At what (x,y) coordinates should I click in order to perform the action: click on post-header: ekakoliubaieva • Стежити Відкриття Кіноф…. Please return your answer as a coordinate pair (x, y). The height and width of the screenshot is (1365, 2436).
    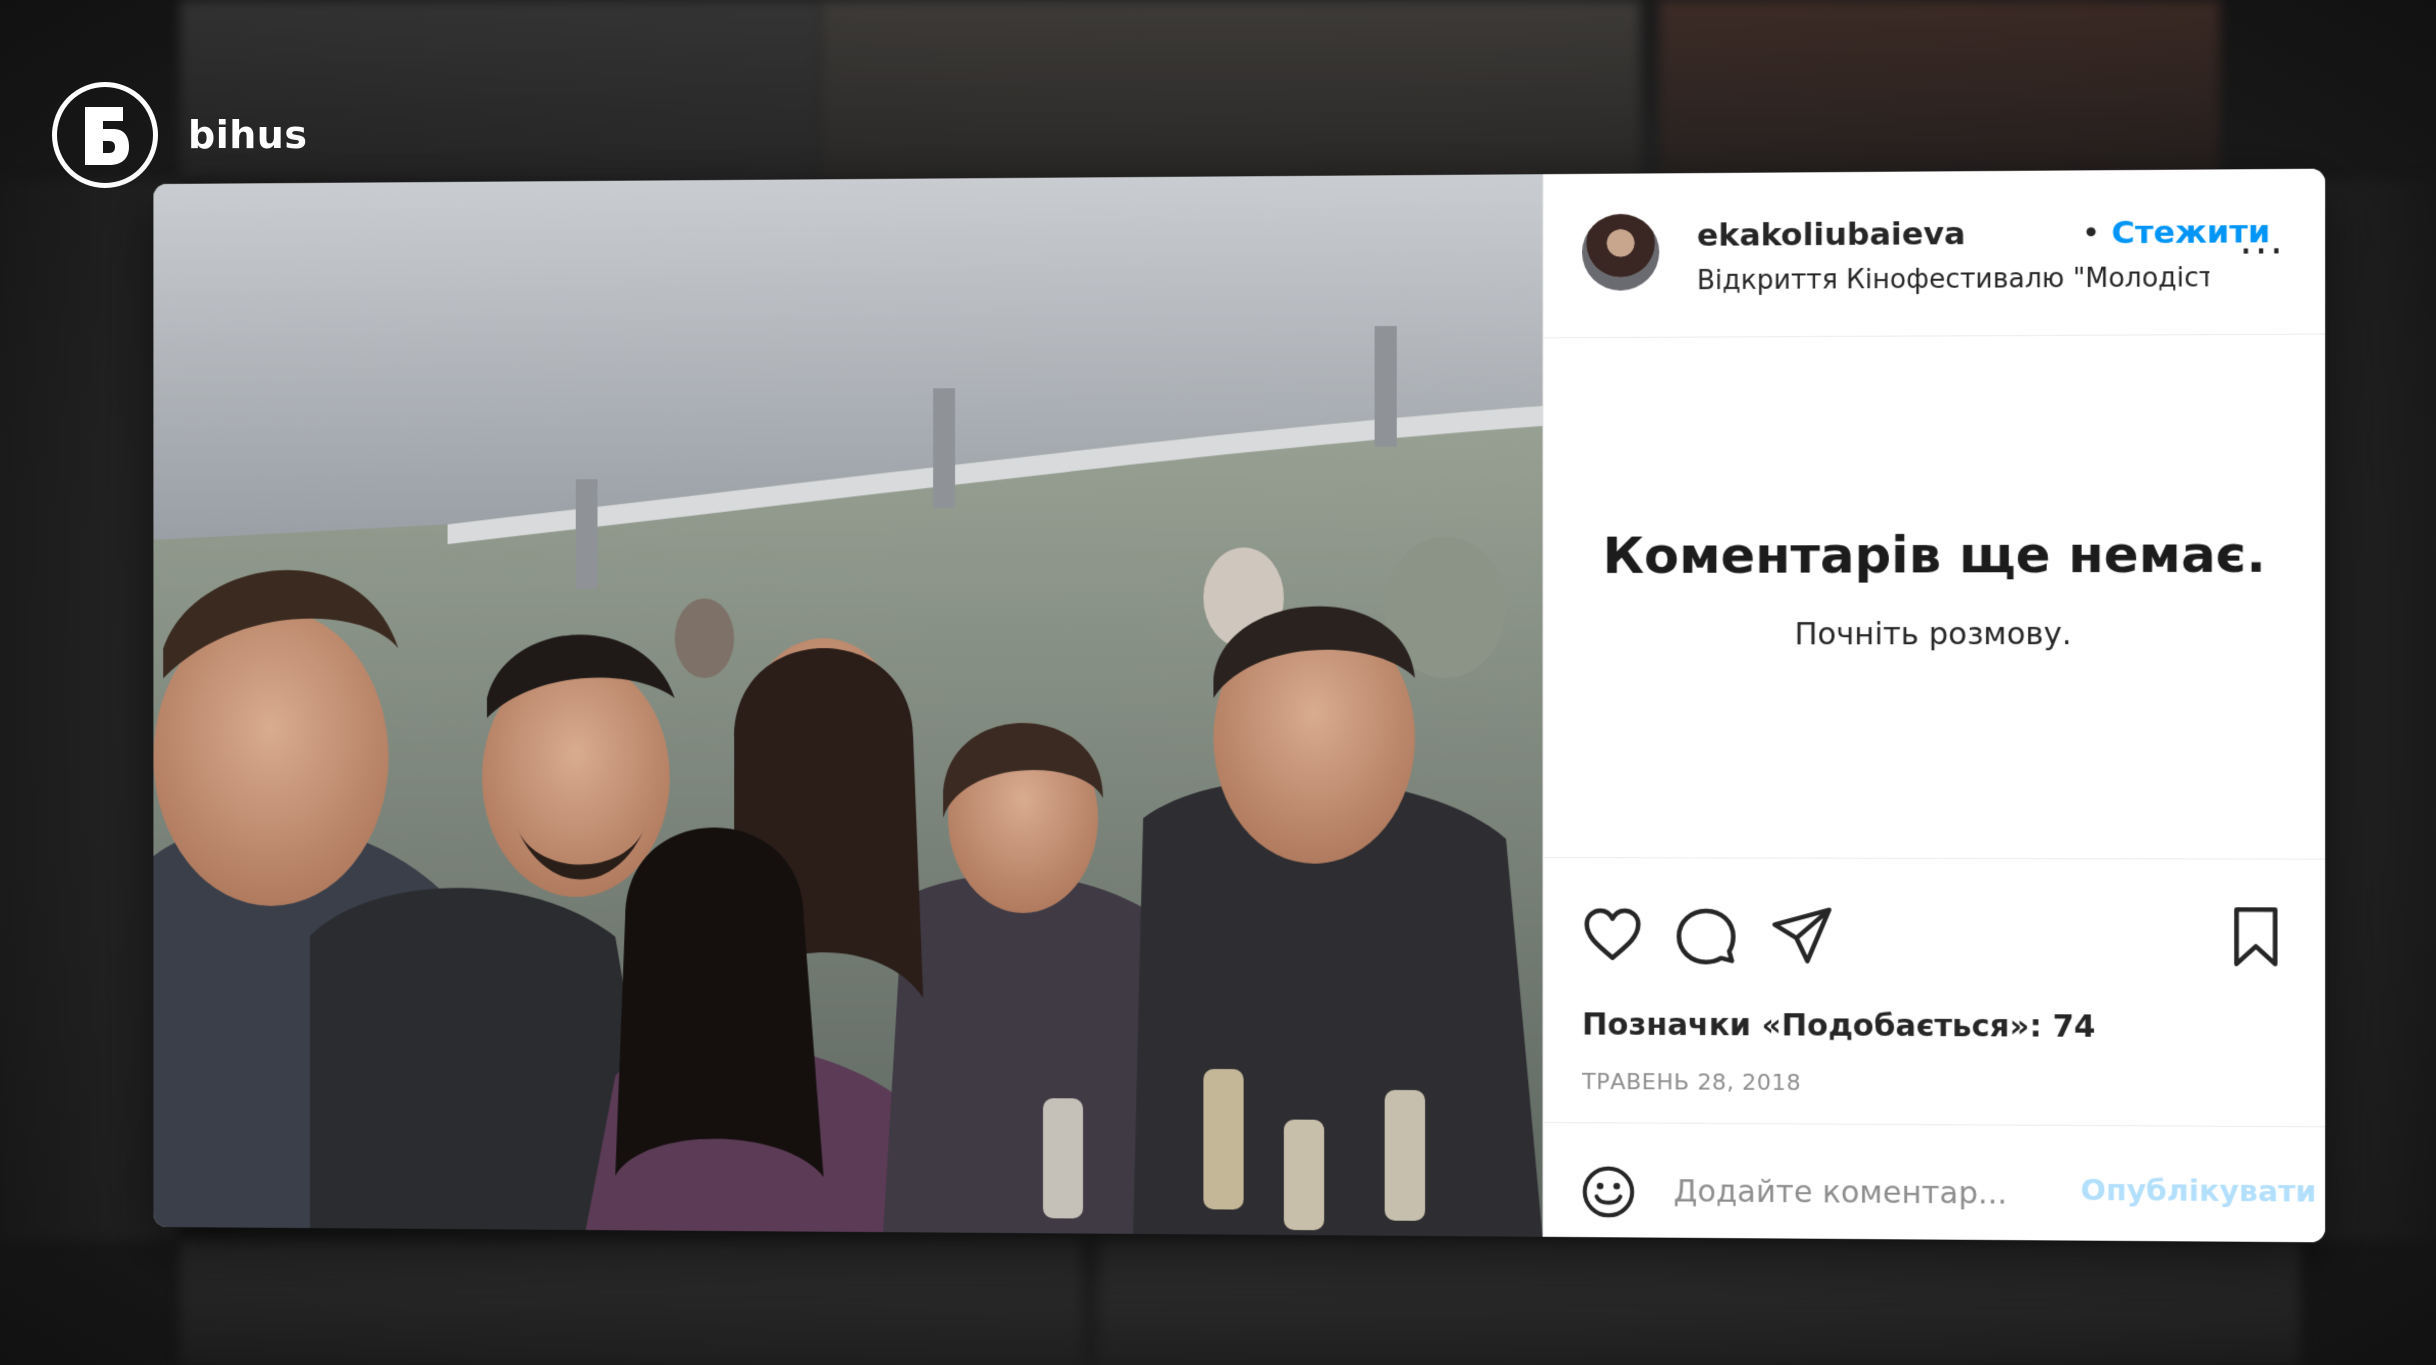
    Looking at the image, I should click on (1934, 253).